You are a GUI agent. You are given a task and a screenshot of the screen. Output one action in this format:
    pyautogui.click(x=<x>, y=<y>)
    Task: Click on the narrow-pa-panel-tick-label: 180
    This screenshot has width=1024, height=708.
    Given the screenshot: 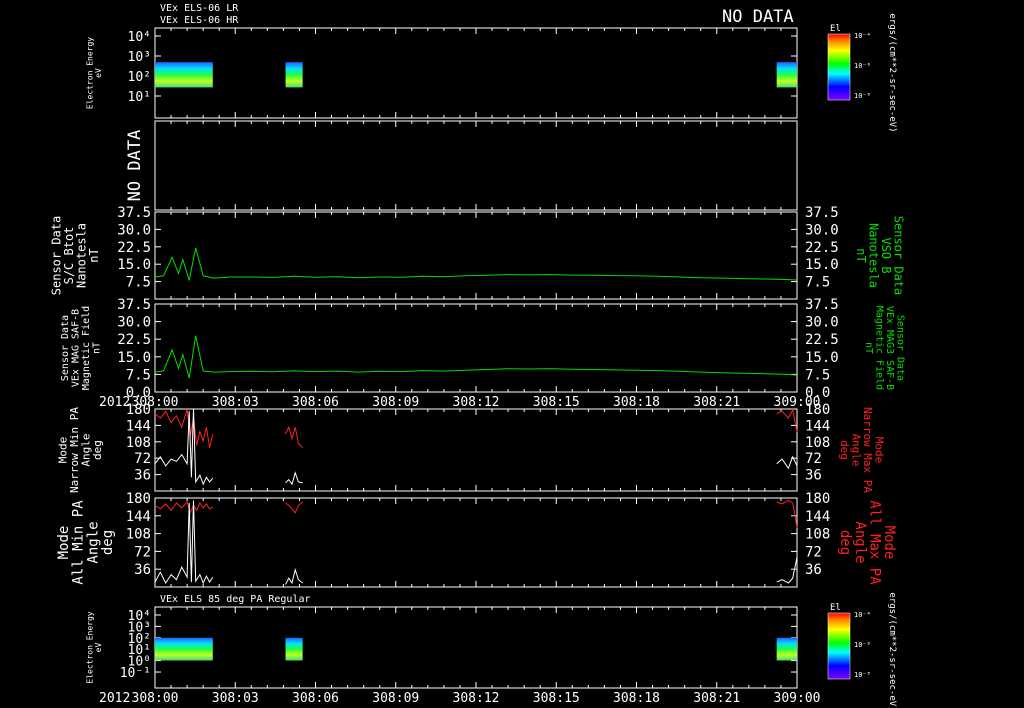 What is the action you would take?
    pyautogui.click(x=138, y=410)
    